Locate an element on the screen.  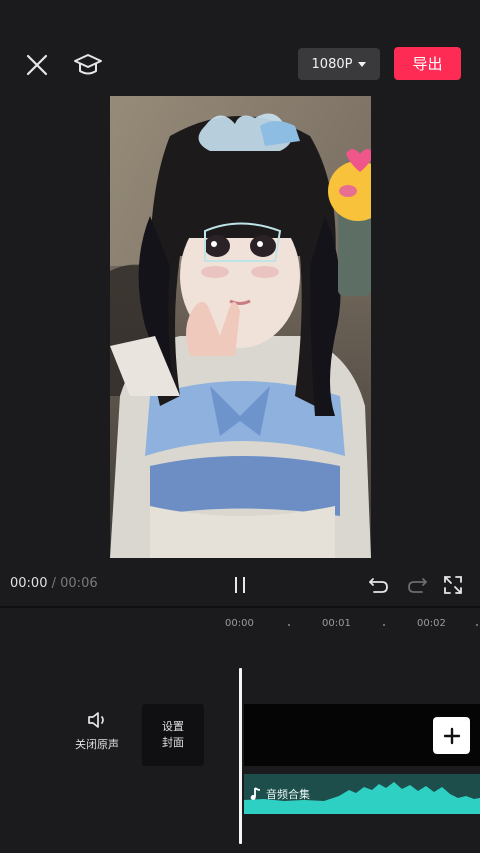
fullscreen-icon is located at coordinates (453, 585).